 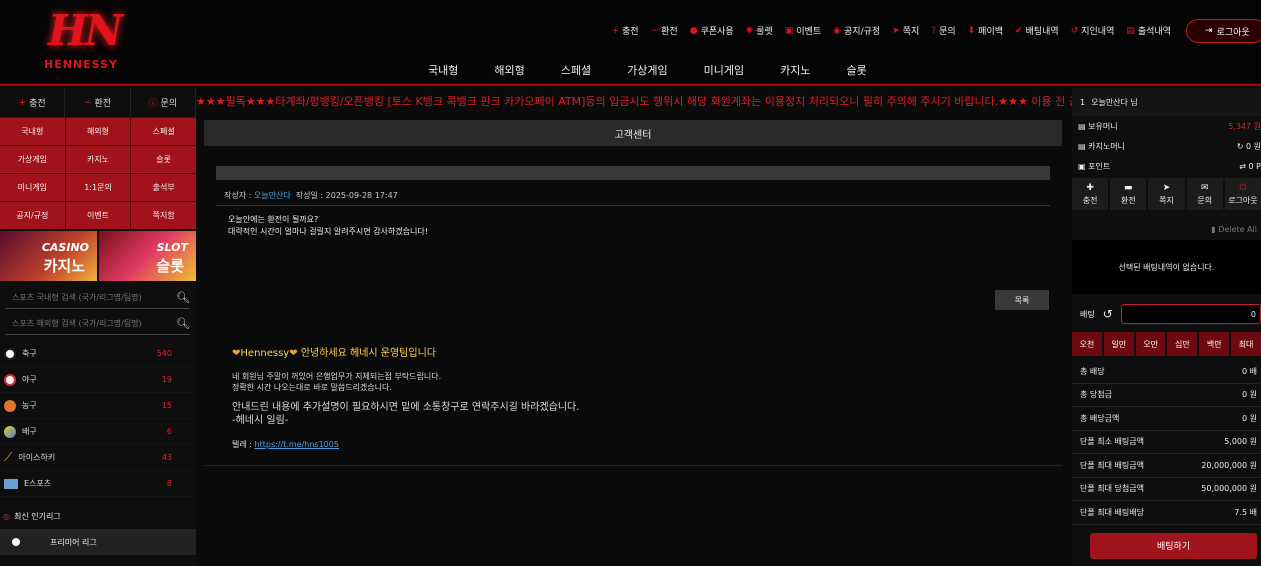 What do you see at coordinates (795, 70) in the screenshot?
I see `nav-casino: 카지노` at bounding box center [795, 70].